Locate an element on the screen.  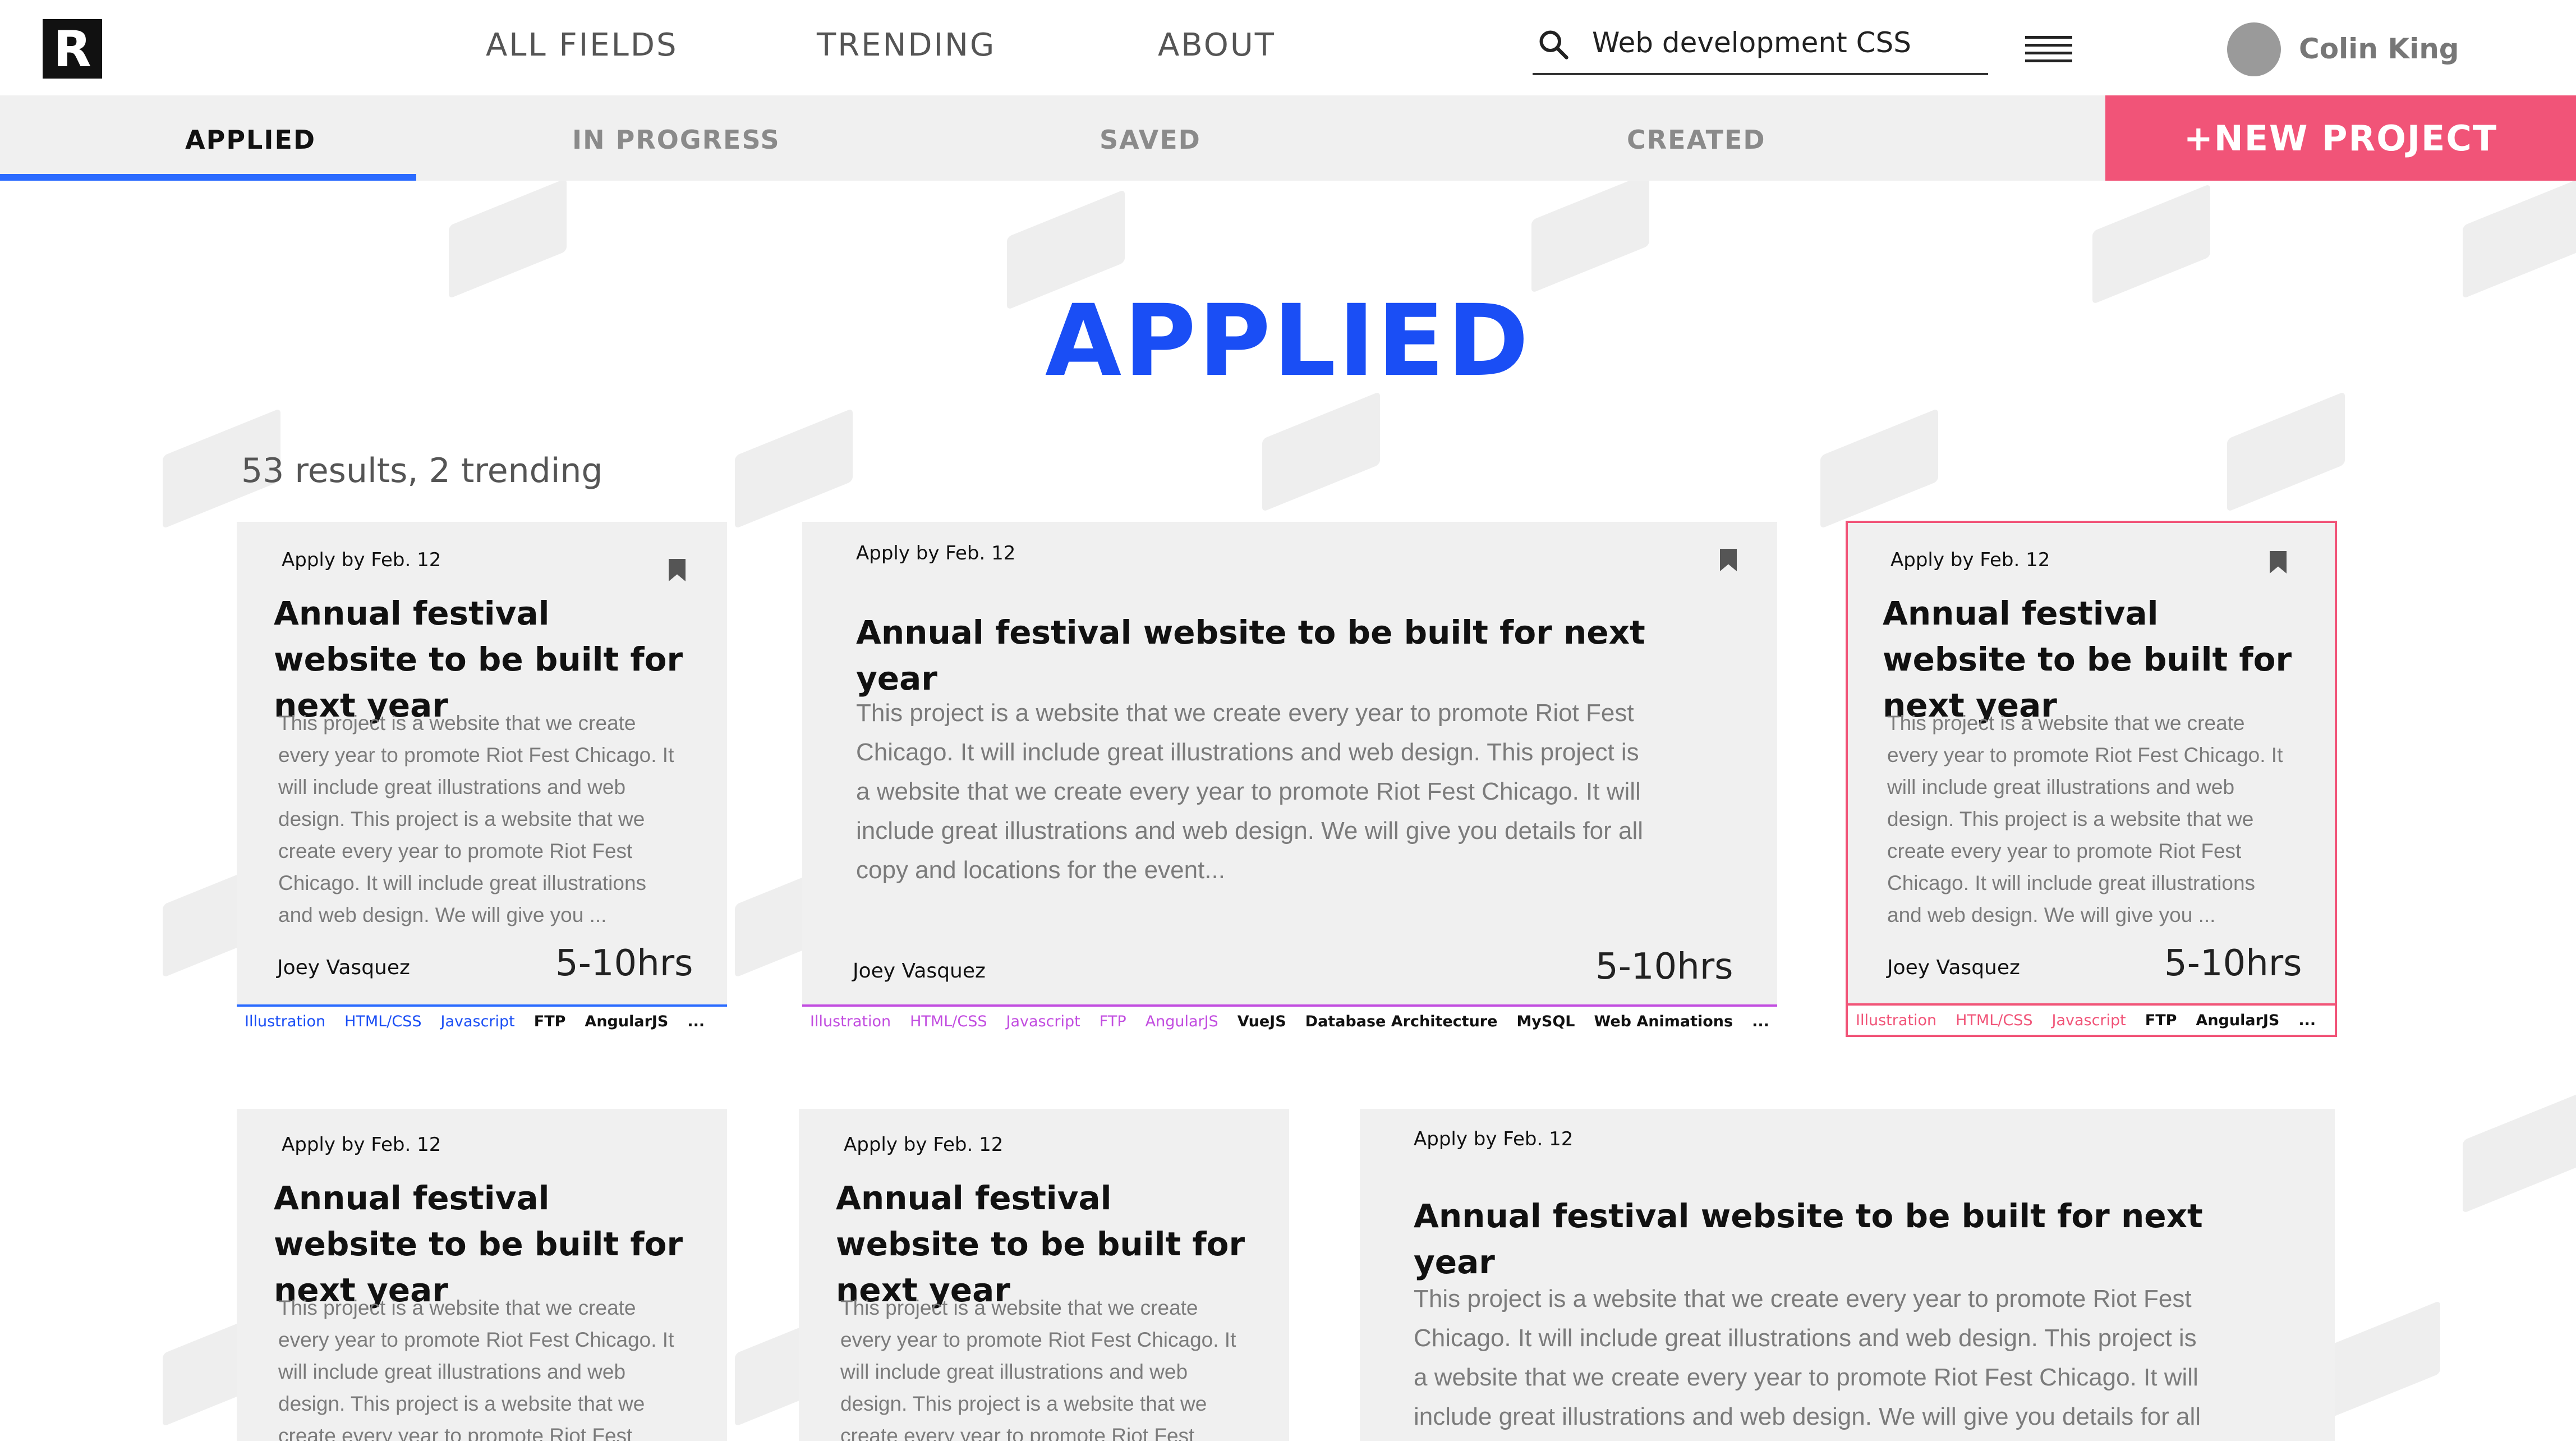
results-count: 53 results, 2 trending is located at coordinates (422, 470).